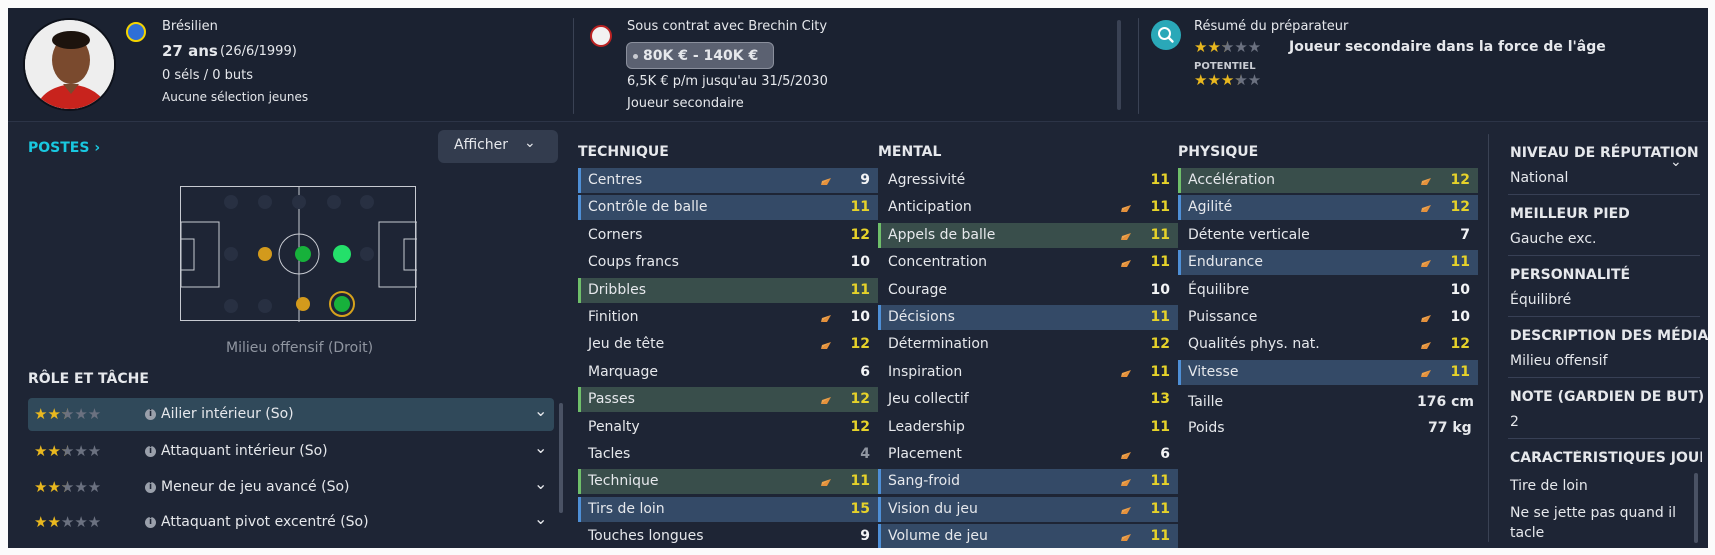 This screenshot has width=1715, height=555. What do you see at coordinates (1219, 289) in the screenshot?
I see `attribute-name: Équilibre` at bounding box center [1219, 289].